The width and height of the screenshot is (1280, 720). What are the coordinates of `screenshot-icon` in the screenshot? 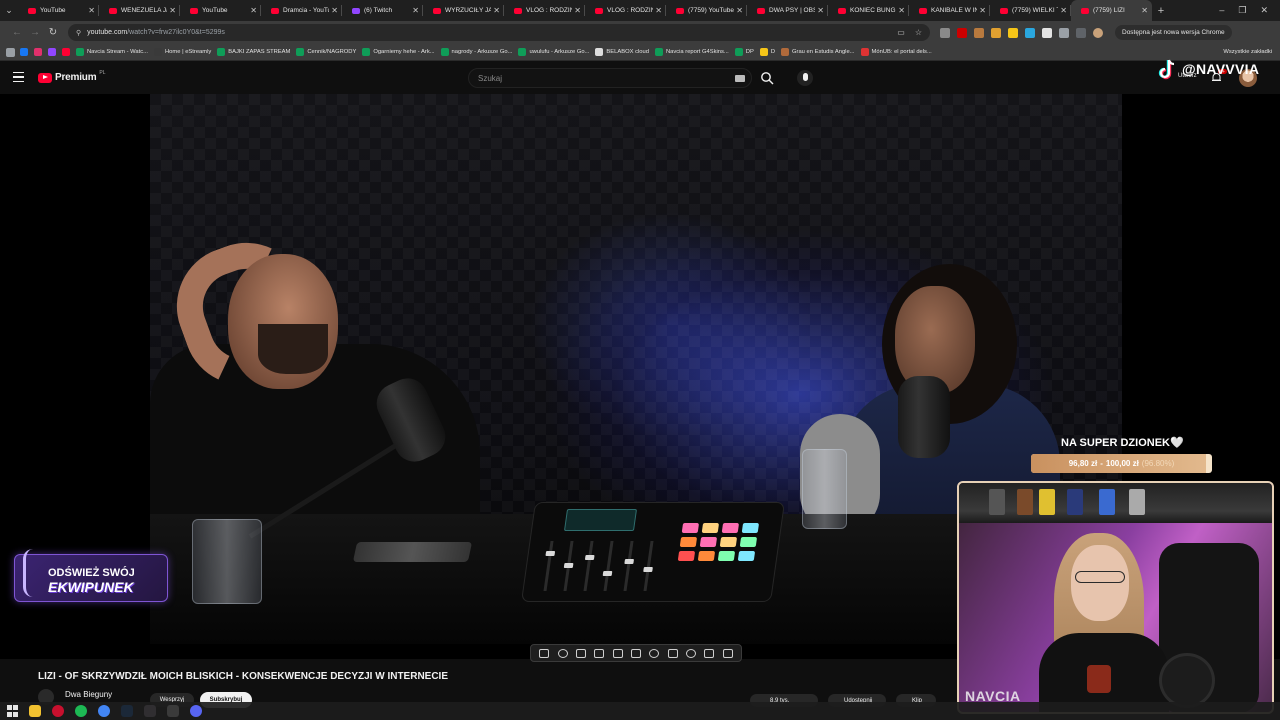 It's located at (599, 653).